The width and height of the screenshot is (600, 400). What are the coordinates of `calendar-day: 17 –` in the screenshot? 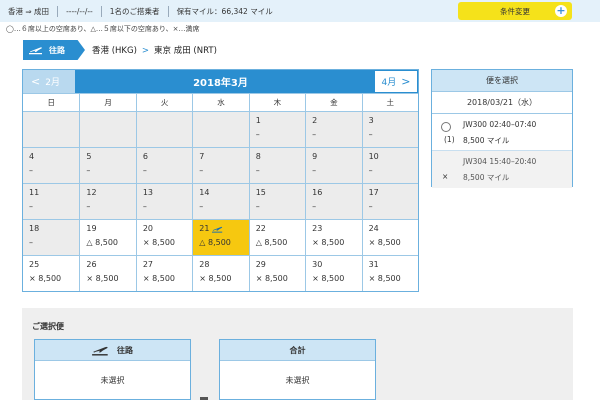 It's located at (389, 201).